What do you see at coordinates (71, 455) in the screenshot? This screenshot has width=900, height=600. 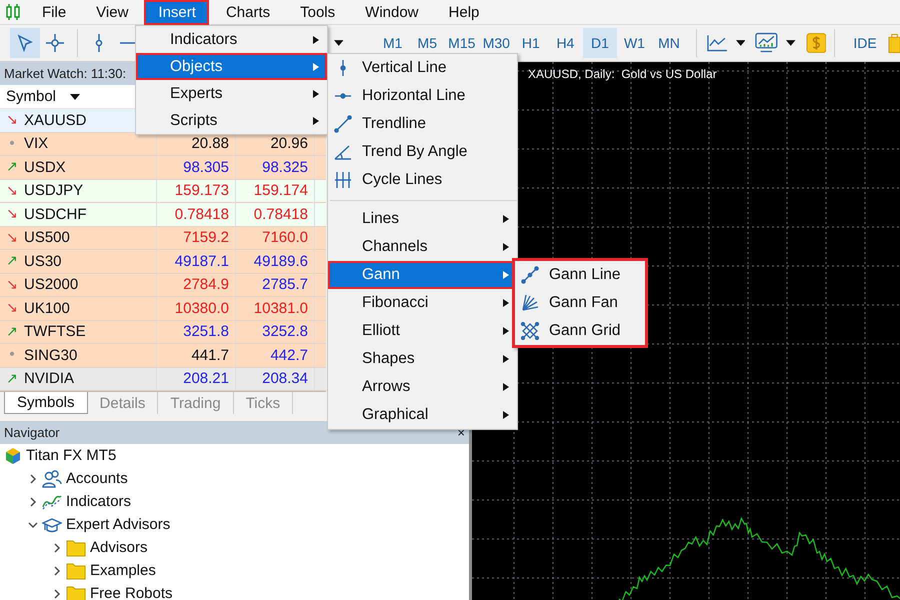 I see `tree-item: Titan FX MT5` at bounding box center [71, 455].